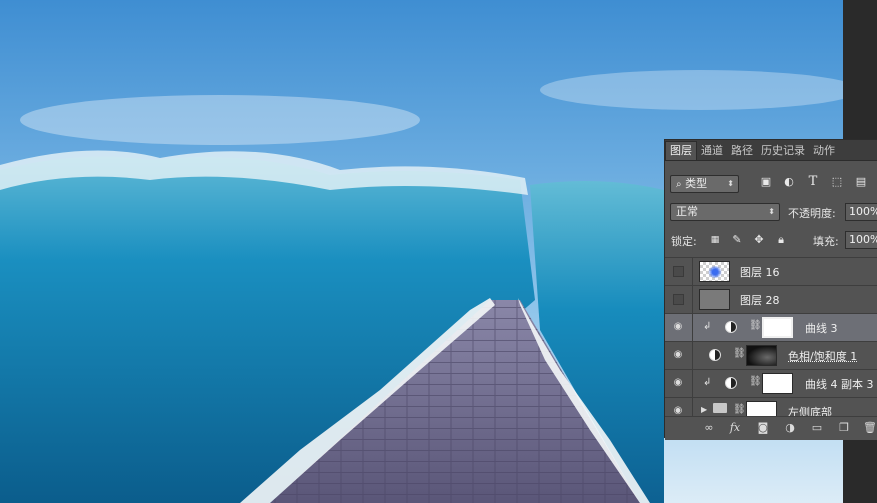 The image size is (877, 503). I want to click on folder-icon, so click(720, 408).